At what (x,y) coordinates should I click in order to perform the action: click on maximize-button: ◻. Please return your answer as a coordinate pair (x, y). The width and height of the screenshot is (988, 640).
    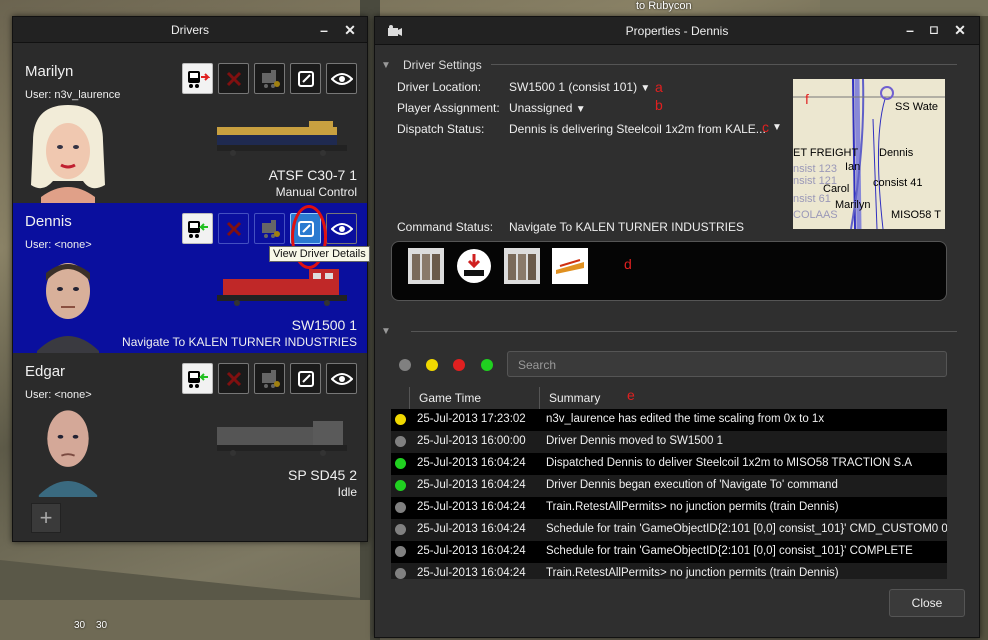
    Looking at the image, I should click on (934, 30).